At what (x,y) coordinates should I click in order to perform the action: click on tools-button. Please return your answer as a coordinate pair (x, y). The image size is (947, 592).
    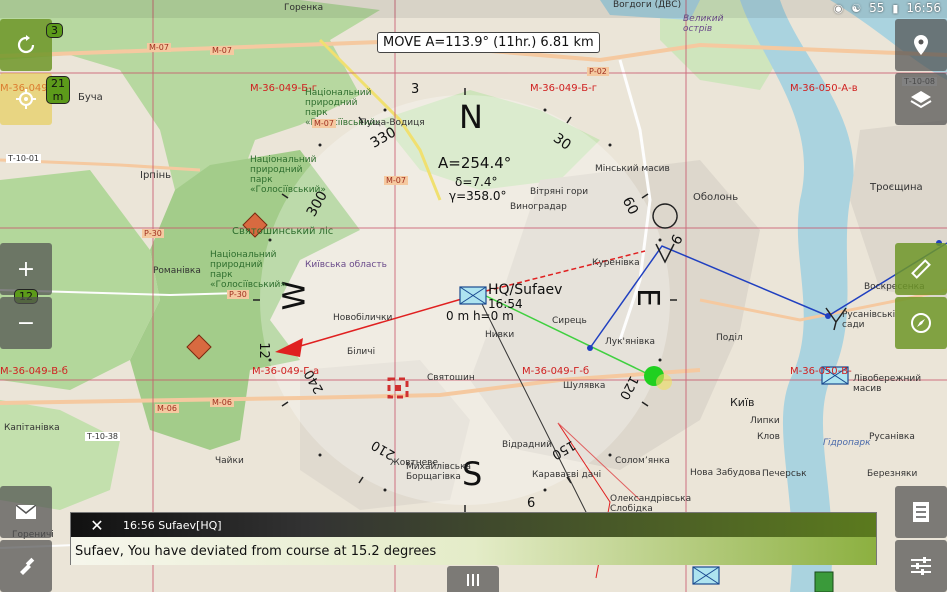
    Looking at the image, I should click on (26, 566).